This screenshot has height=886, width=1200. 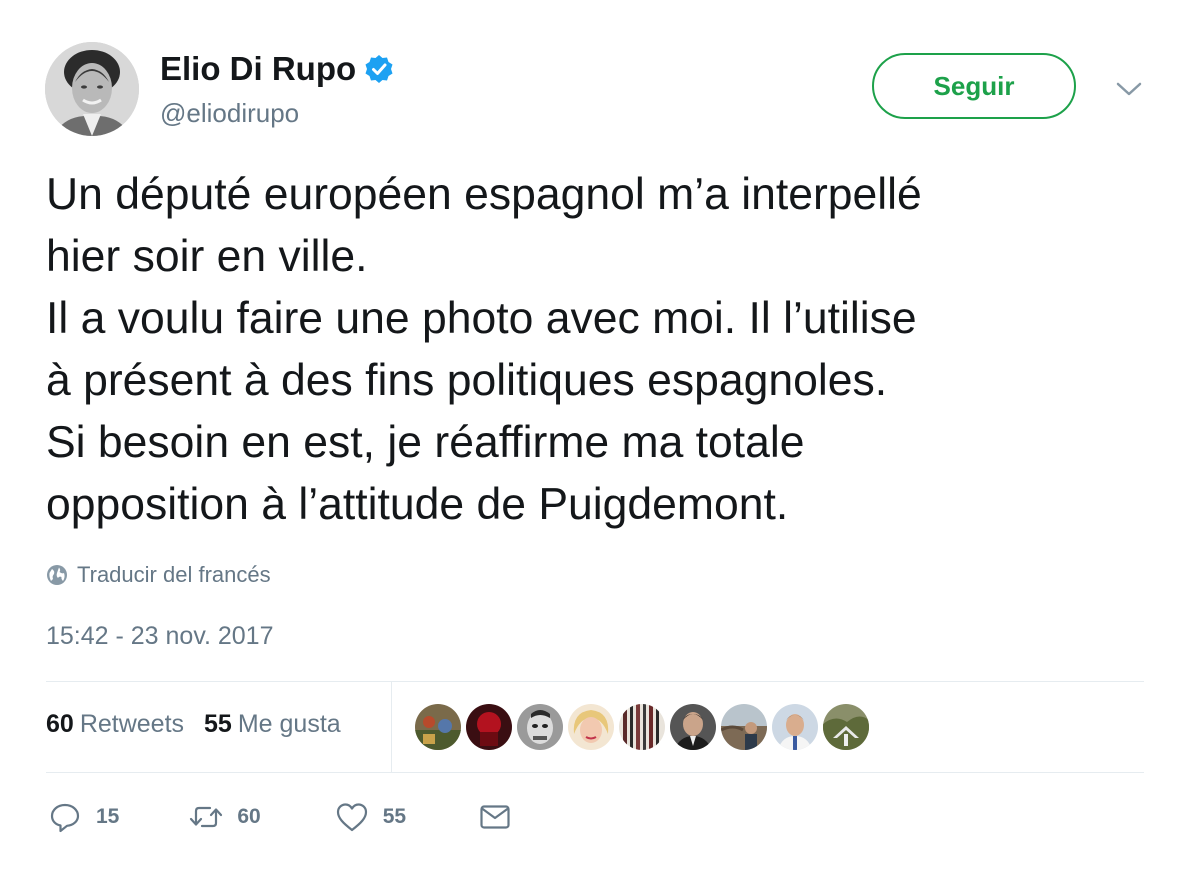 I want to click on tweet-line: Si besoin en est, je réaffirme ma totale, so click(x=425, y=442).